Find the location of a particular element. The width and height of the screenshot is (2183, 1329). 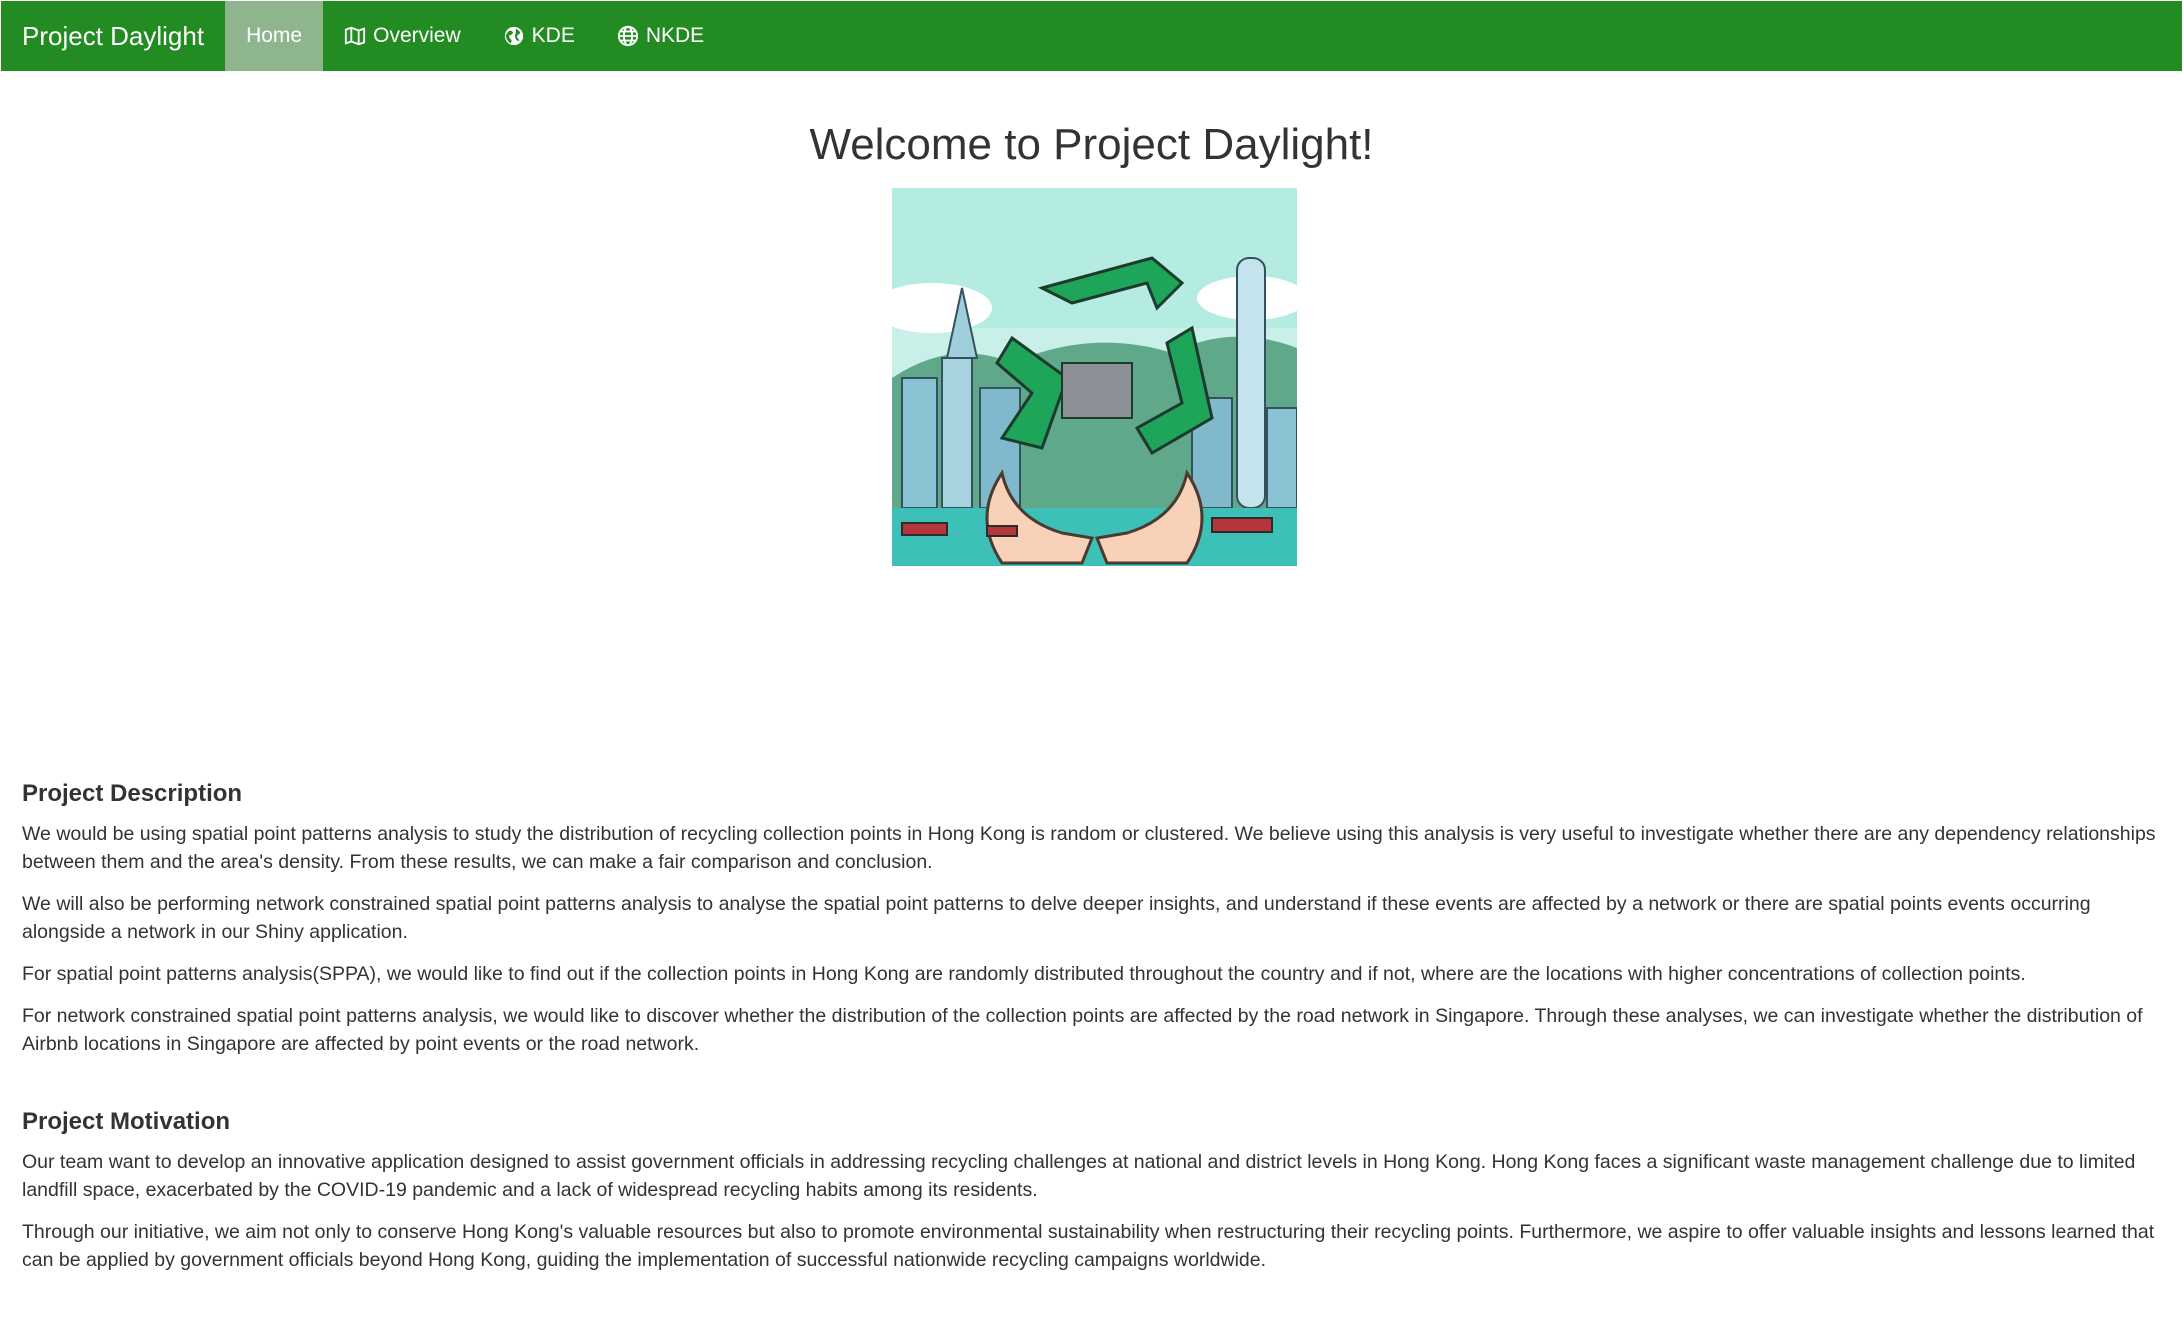

page-title: Welcome to Project Daylight! is located at coordinates (1091, 144).